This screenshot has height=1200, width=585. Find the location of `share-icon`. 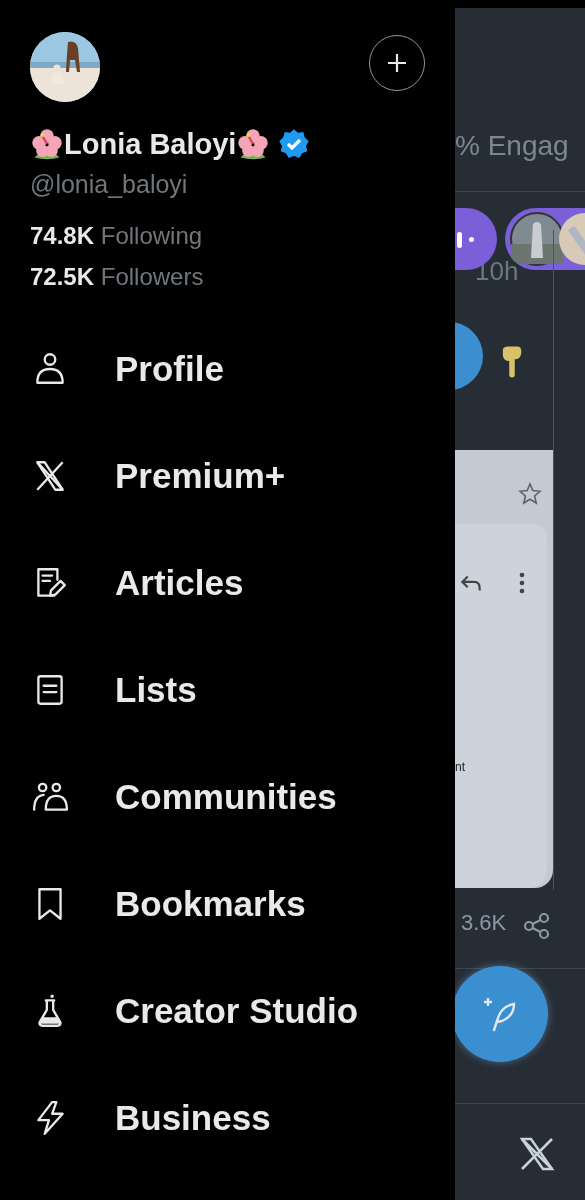

share-icon is located at coordinates (537, 926).